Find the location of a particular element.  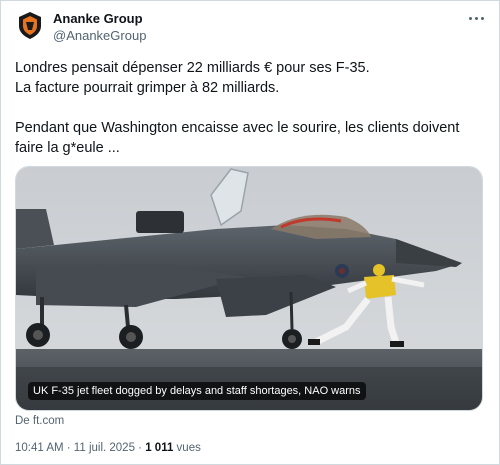

more-options-icon is located at coordinates (476, 18).